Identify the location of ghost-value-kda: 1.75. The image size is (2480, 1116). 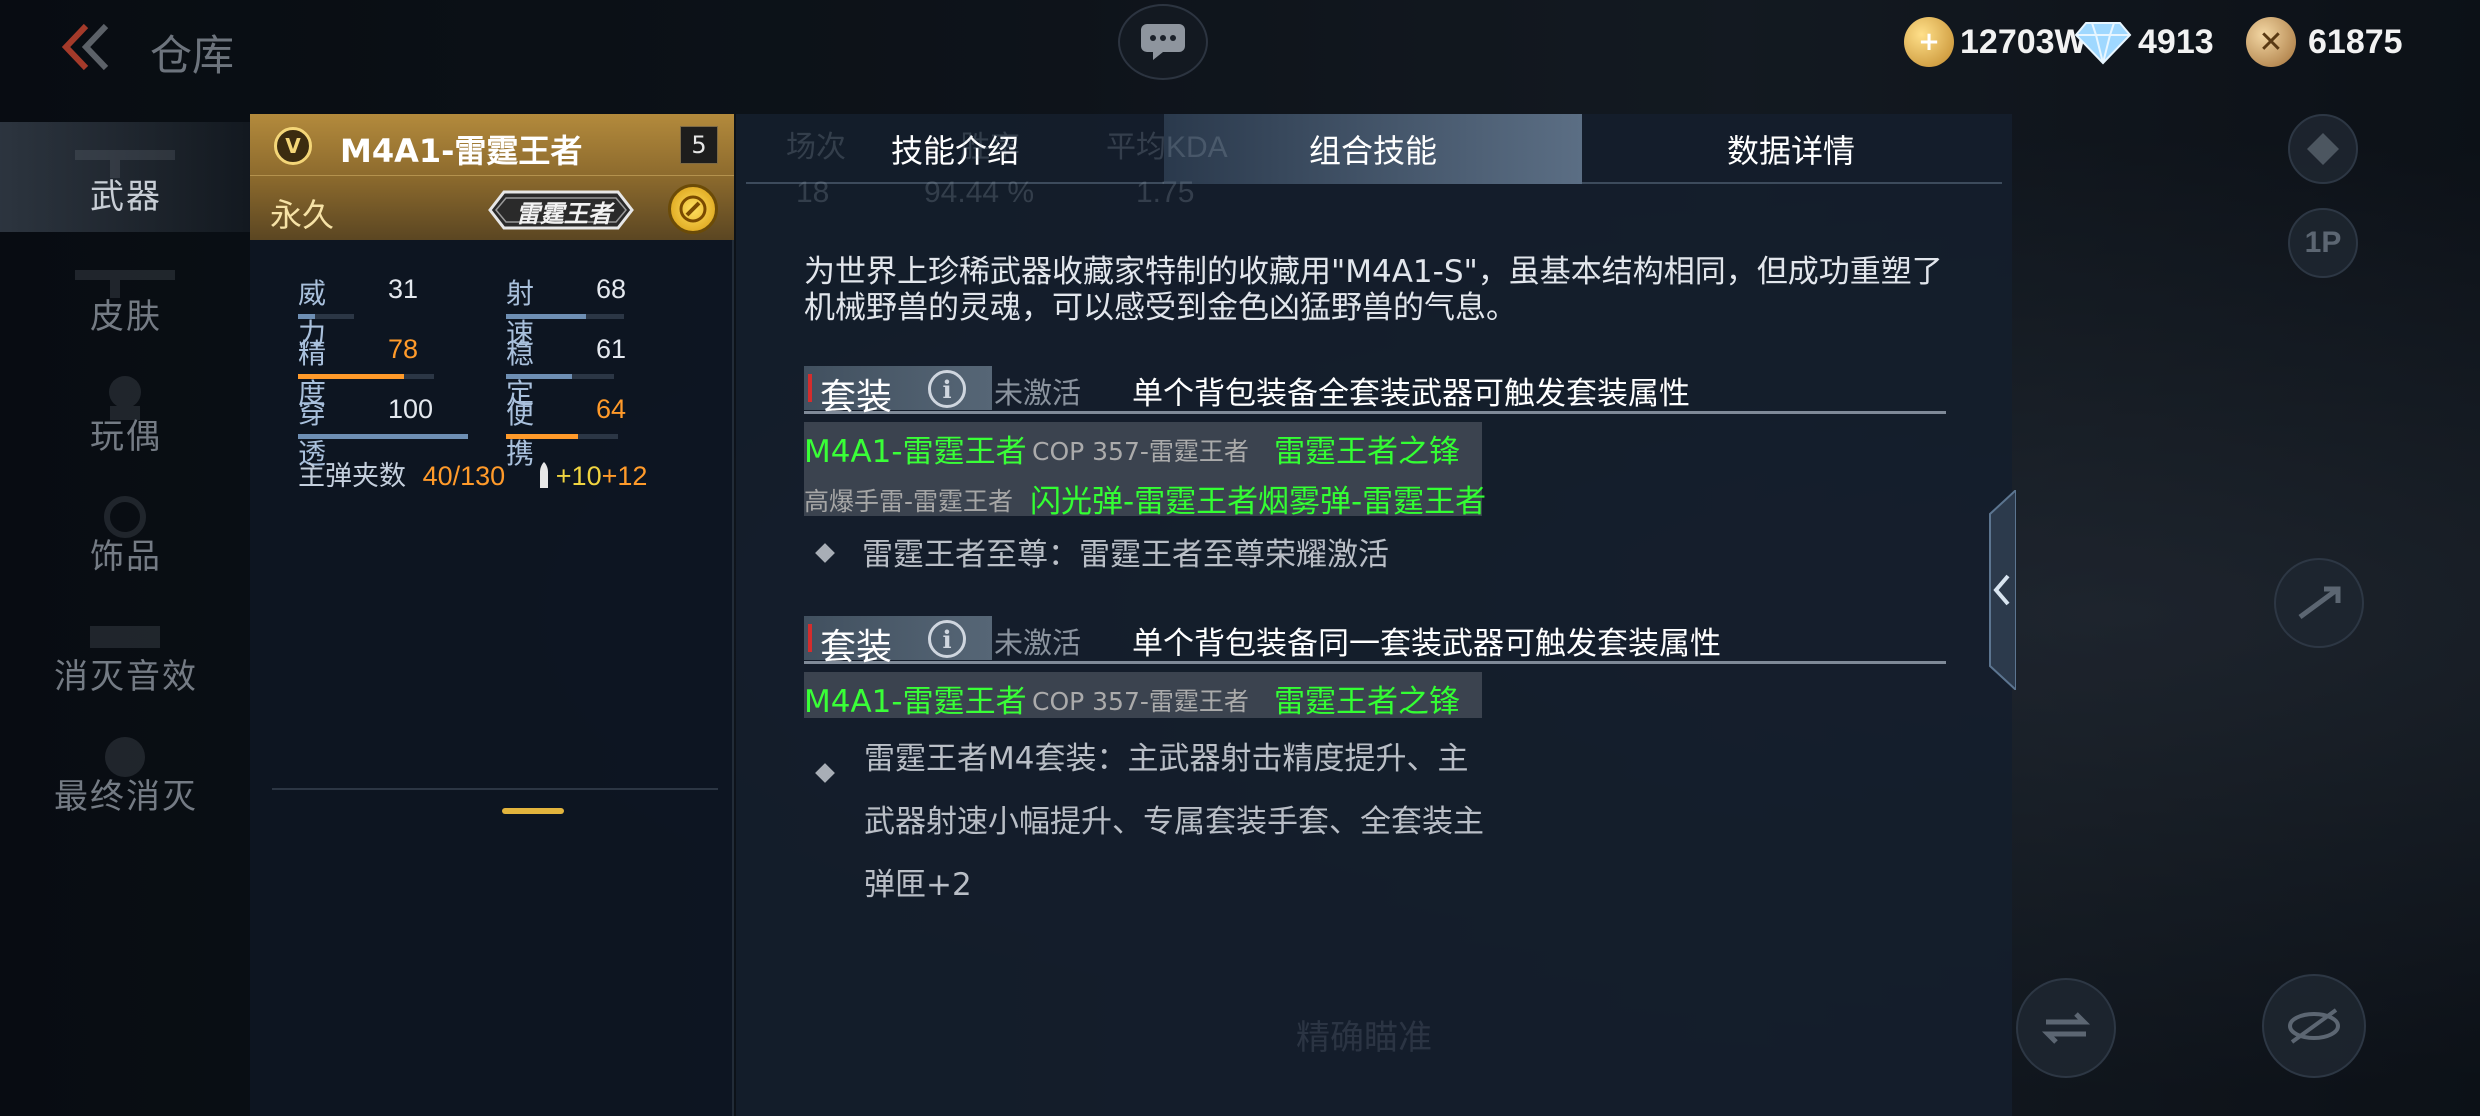
(1165, 192).